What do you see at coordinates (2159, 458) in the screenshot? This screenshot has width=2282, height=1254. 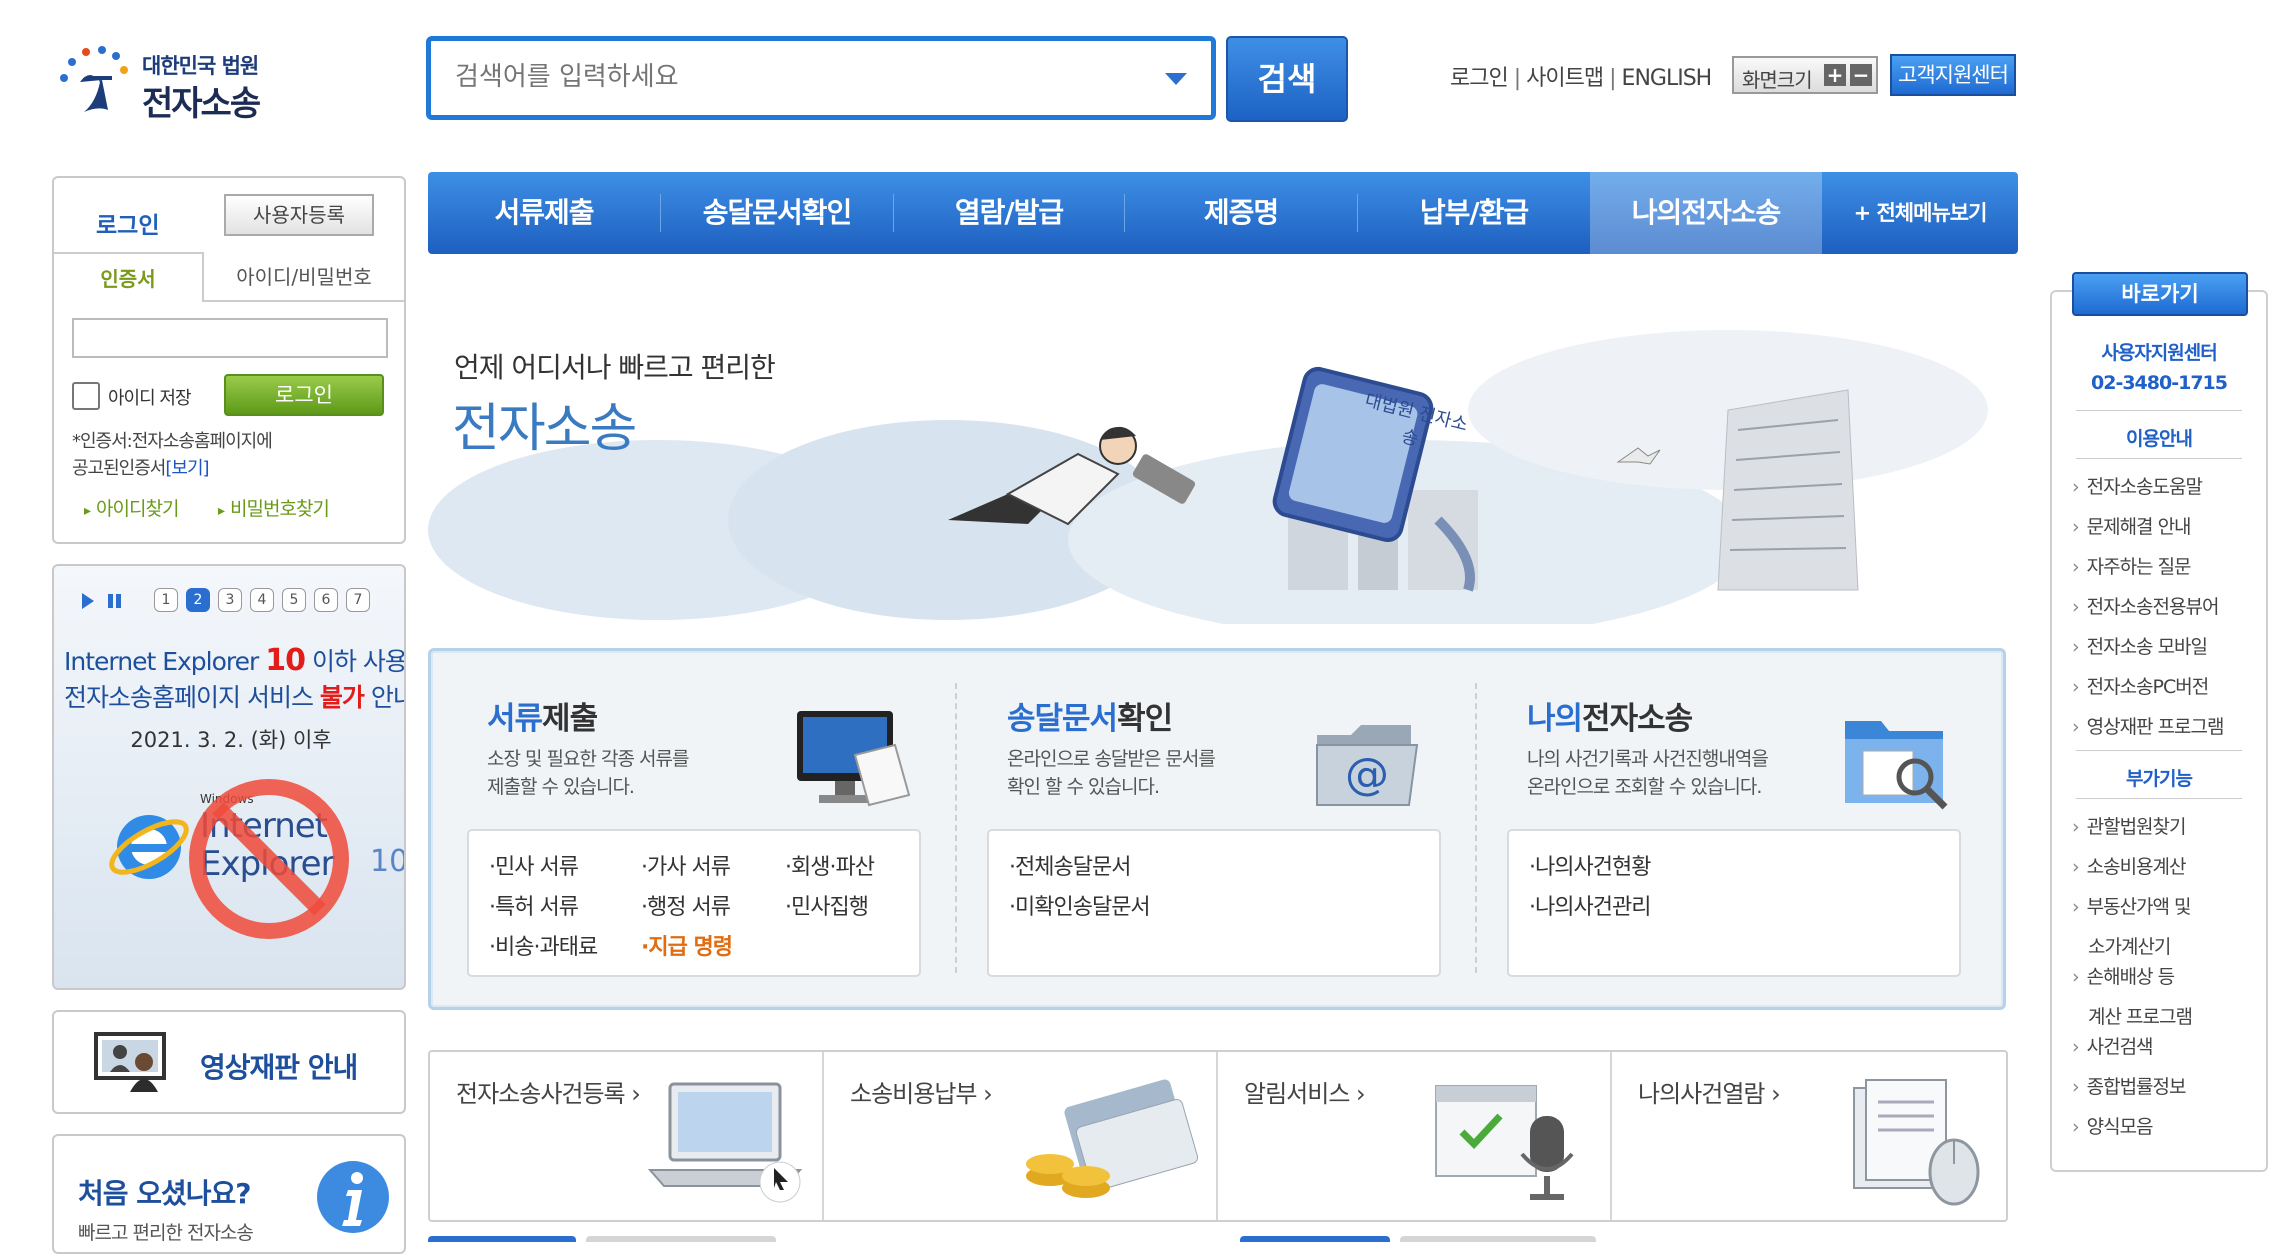 I see `divider` at bounding box center [2159, 458].